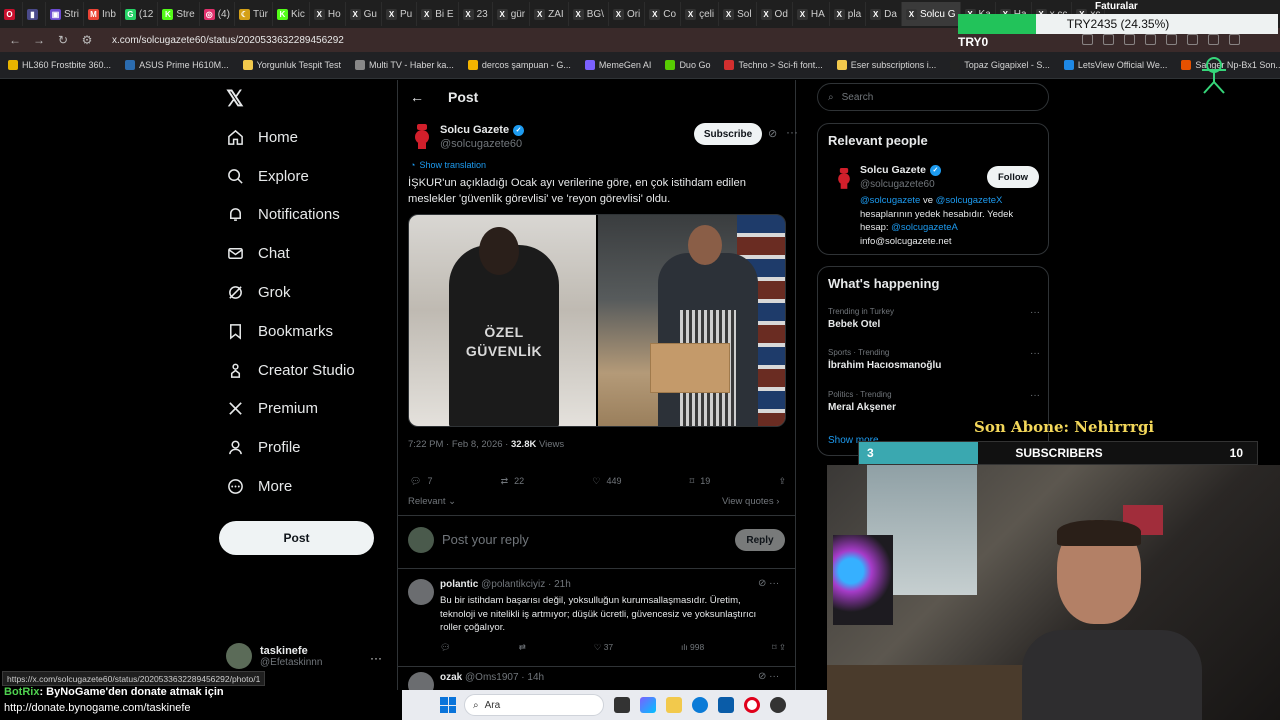  What do you see at coordinates (687, 65) in the screenshot?
I see `bookmark-item: Duo Go` at bounding box center [687, 65].